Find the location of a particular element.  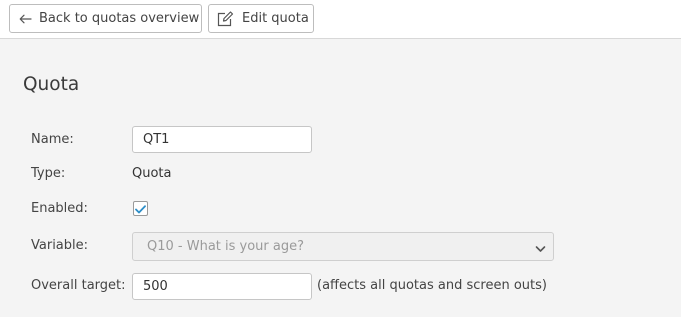

overall-target-label: Overall target: is located at coordinates (78, 285).